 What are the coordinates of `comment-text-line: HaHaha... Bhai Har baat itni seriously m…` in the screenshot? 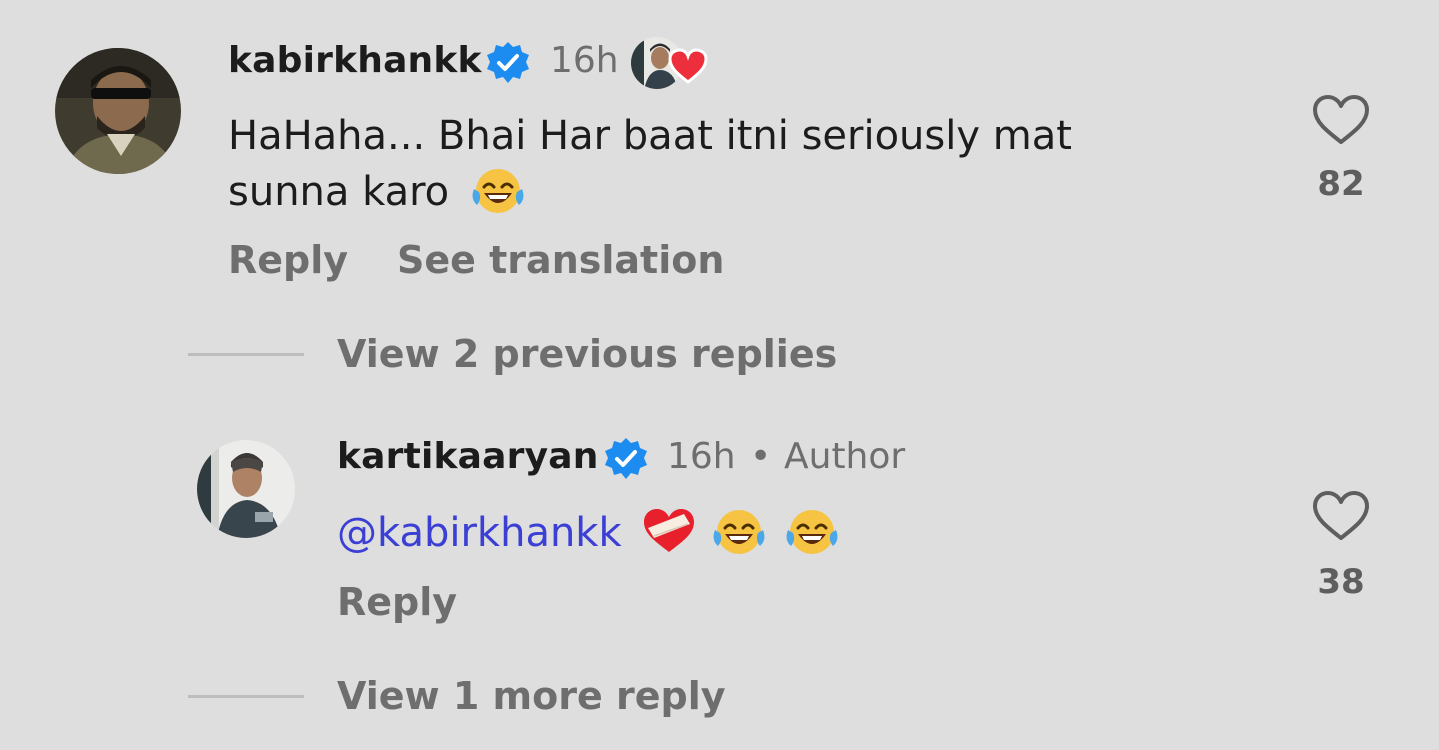 It's located at (650, 136).